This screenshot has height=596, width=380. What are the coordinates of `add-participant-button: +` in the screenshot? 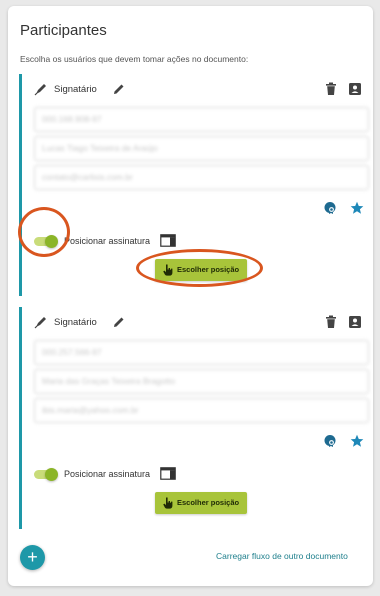 It's located at (32, 557).